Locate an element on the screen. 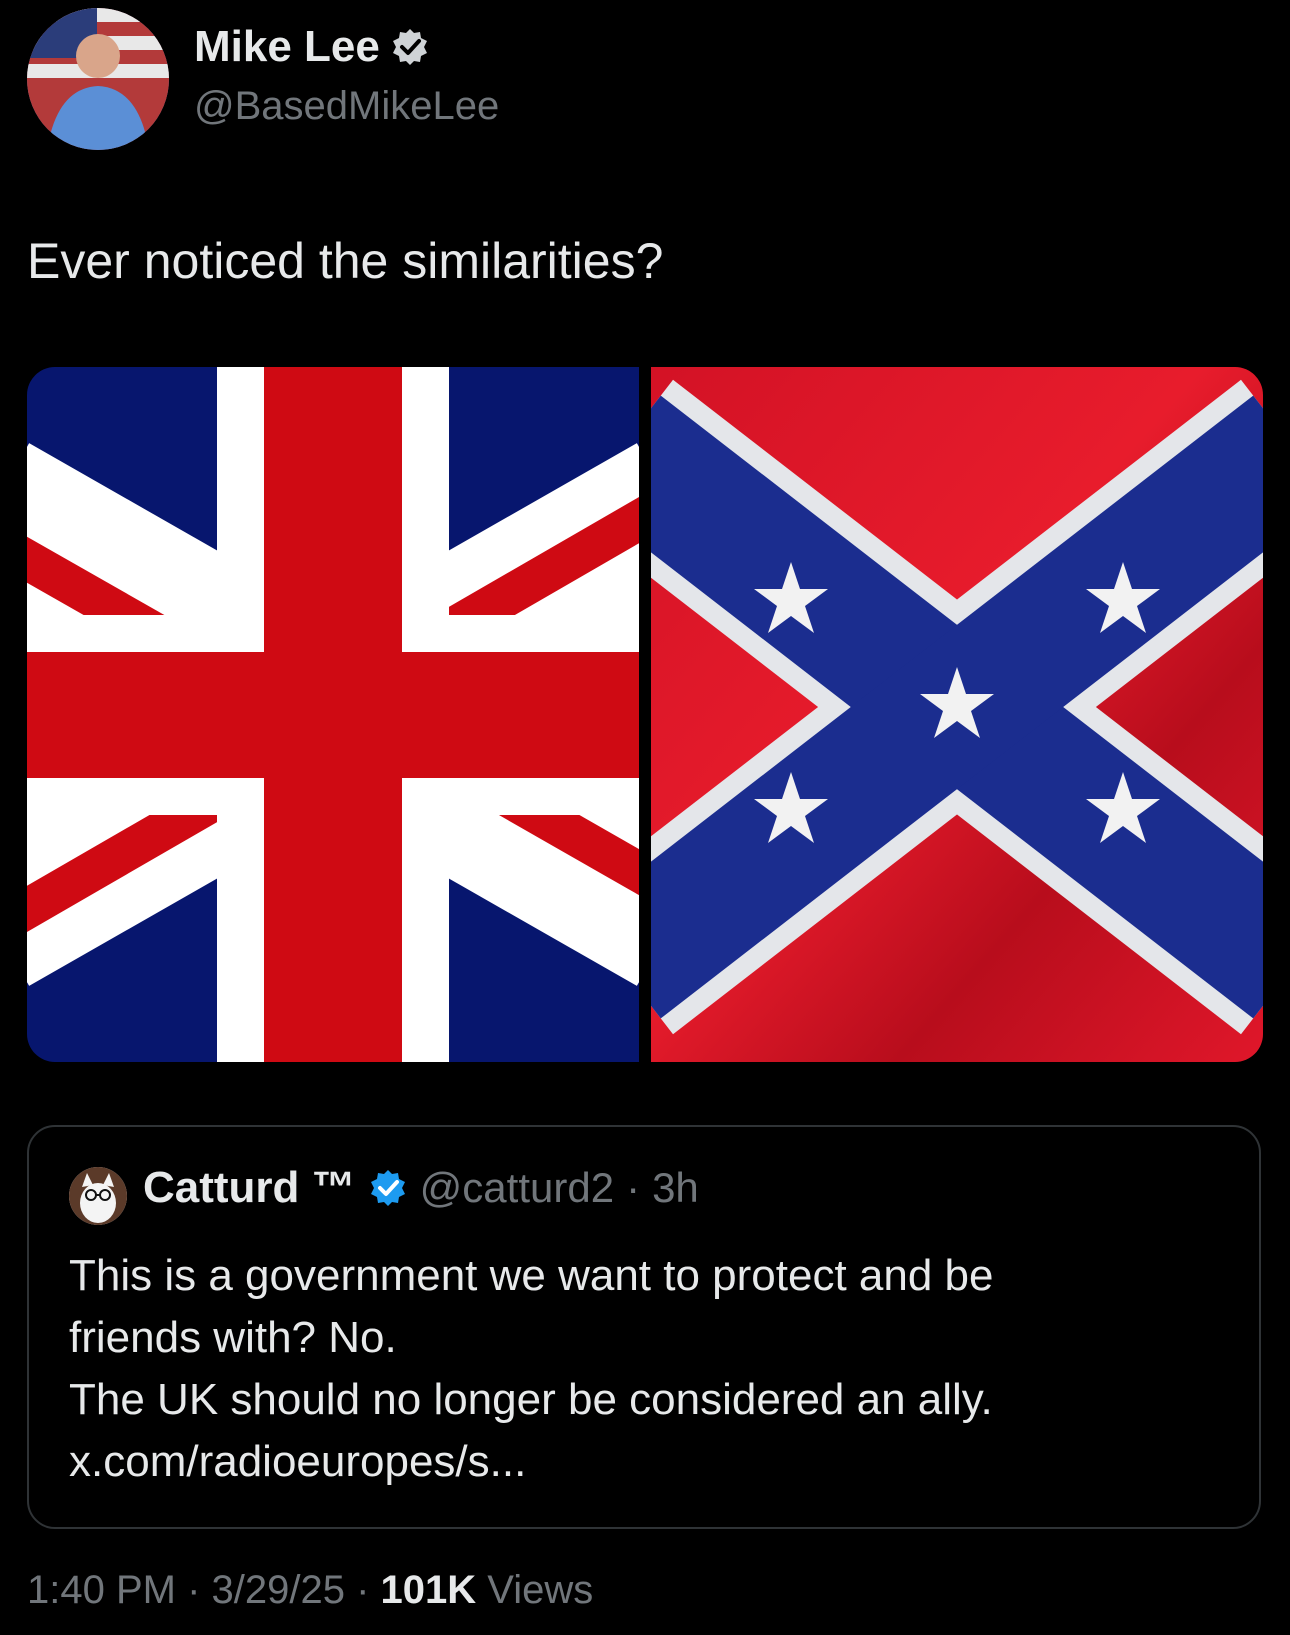 Image resolution: width=1290 pixels, height=1635 pixels. tweet-time: 1:40 PM is located at coordinates (101, 1590).